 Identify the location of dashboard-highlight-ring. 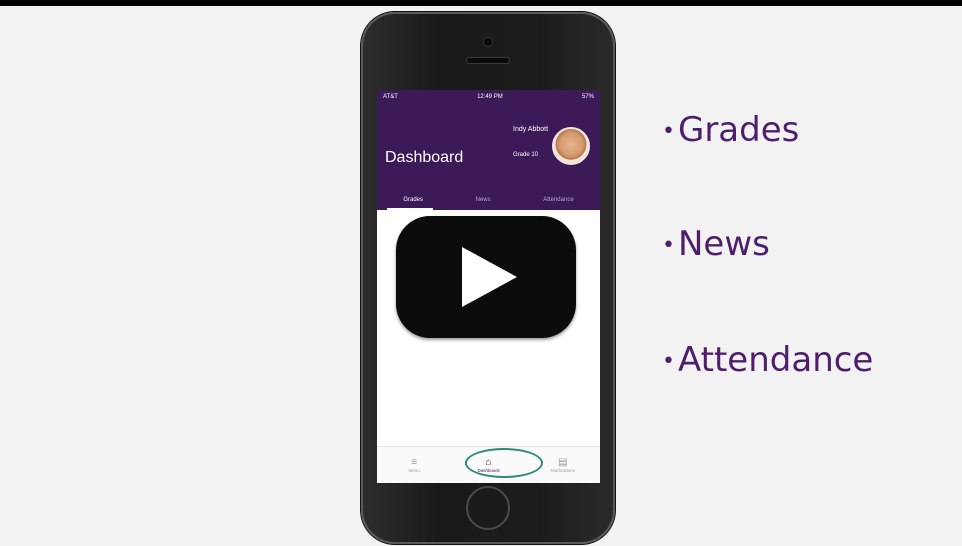
(504, 463).